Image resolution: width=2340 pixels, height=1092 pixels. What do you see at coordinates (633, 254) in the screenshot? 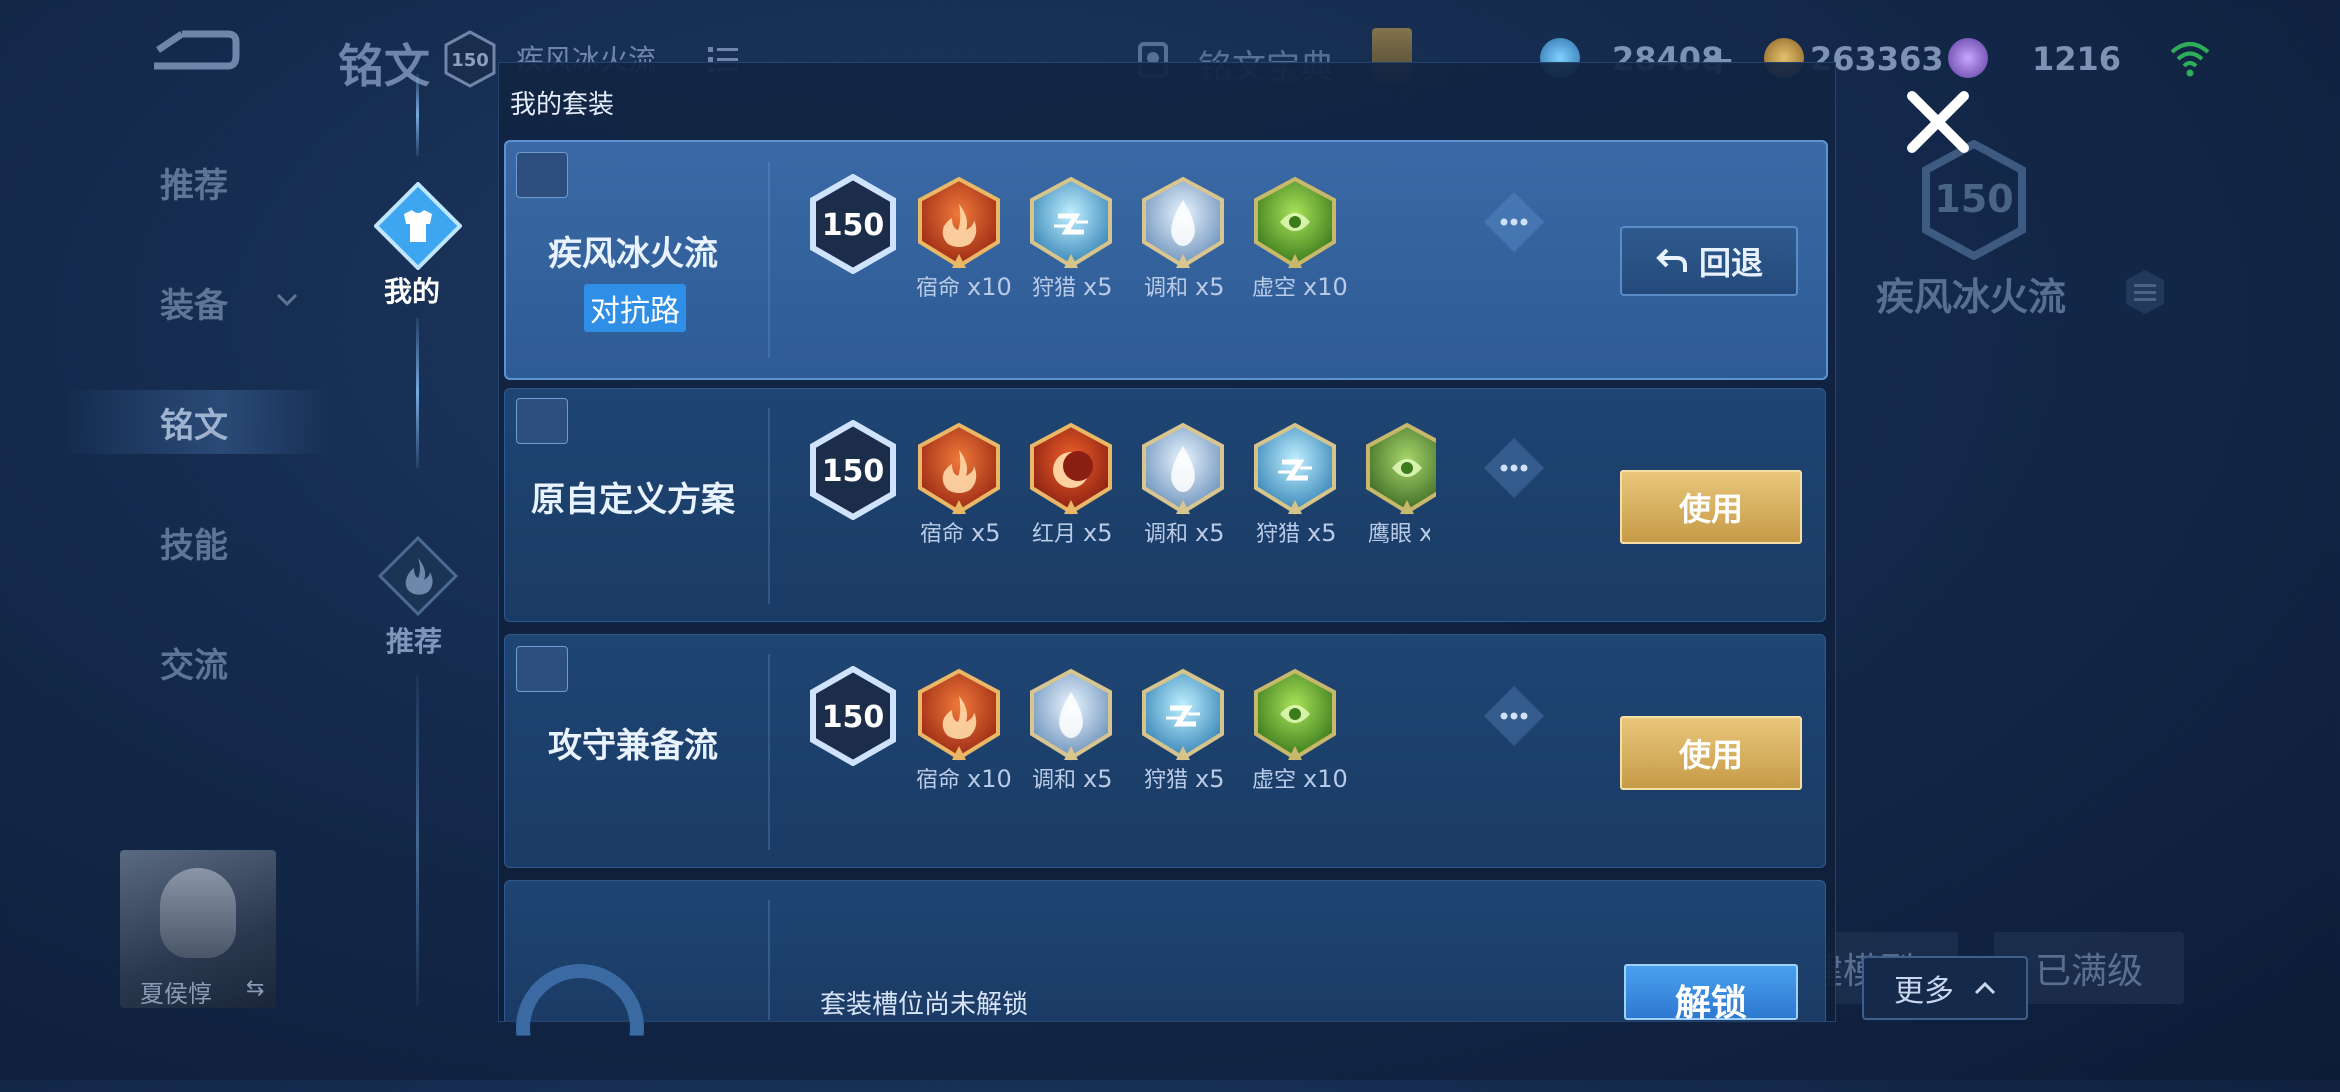
I see `set-name: 疾风冰火流` at bounding box center [633, 254].